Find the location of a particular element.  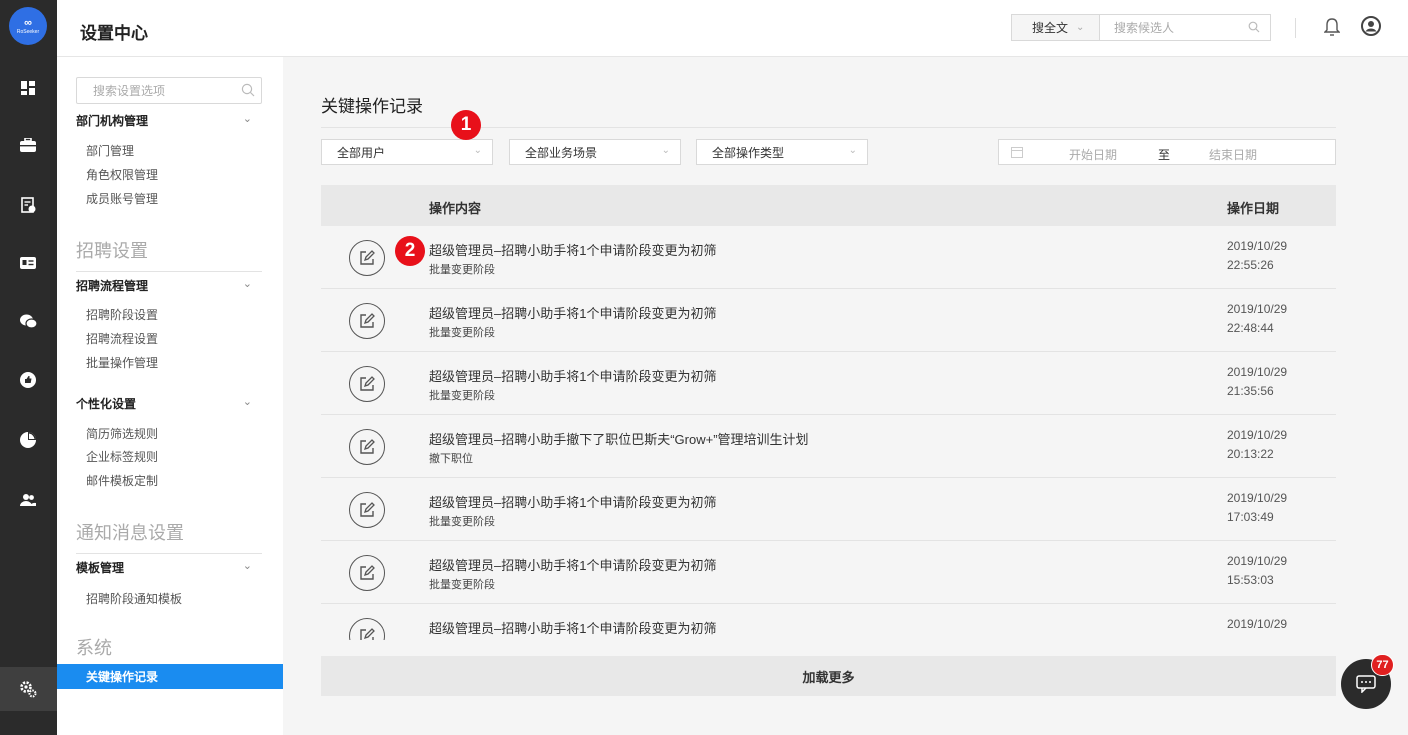

settings-search-placeholder: 搜索设置选项 is located at coordinates (129, 91).